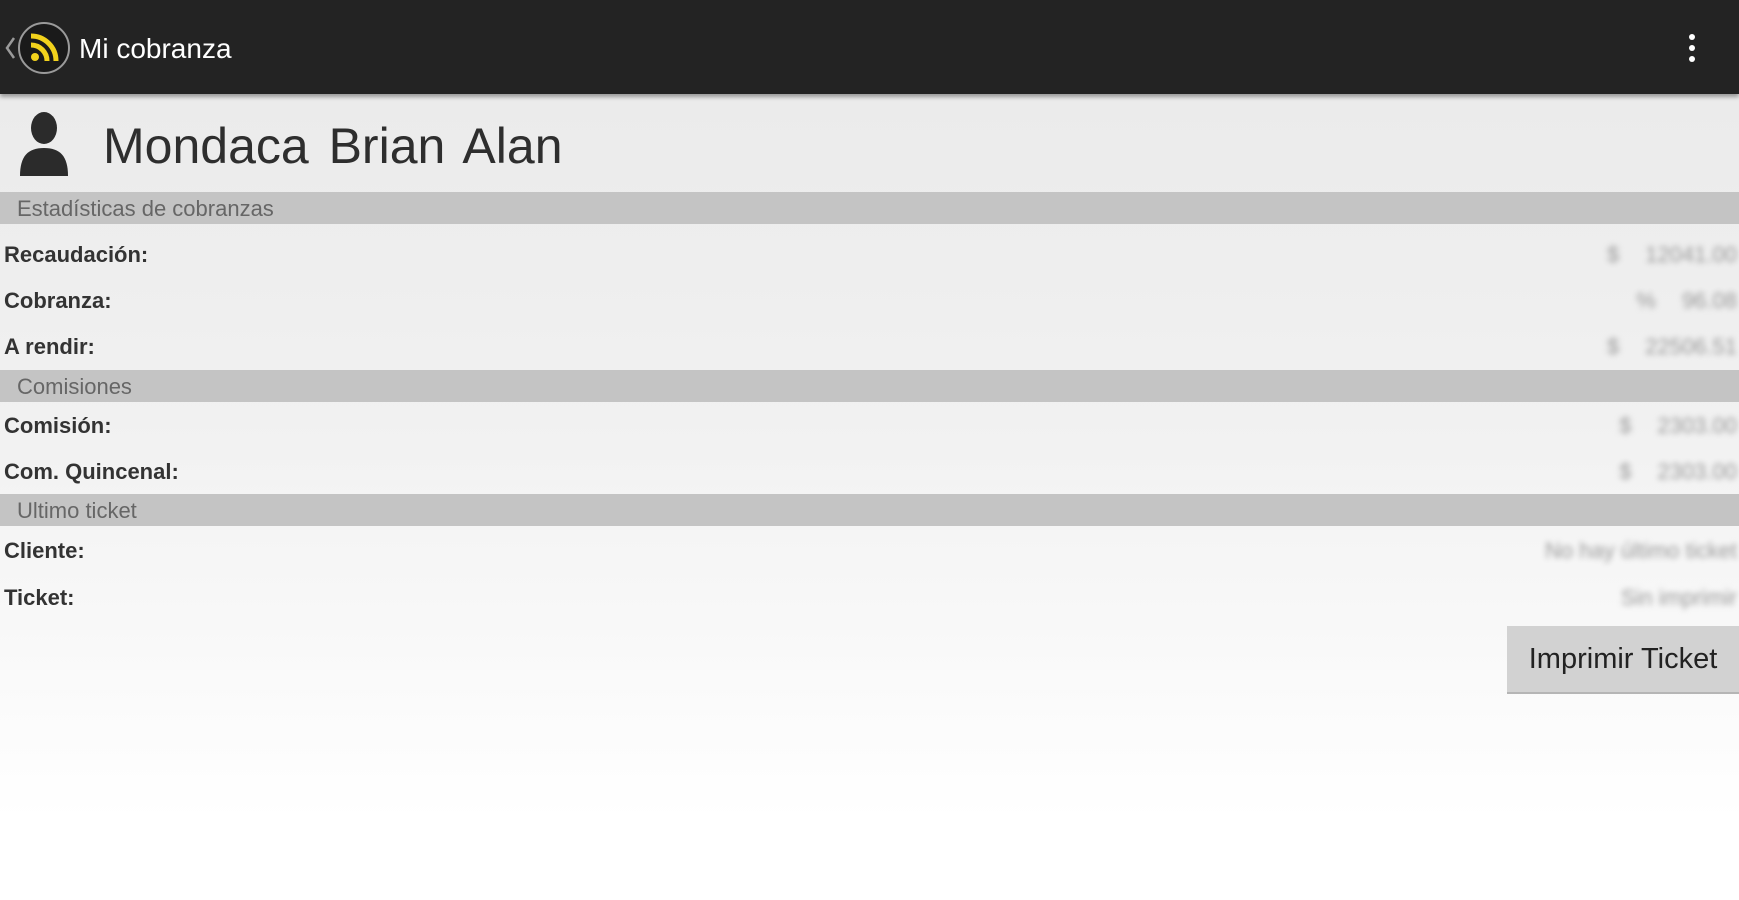 Image resolution: width=1739 pixels, height=900 pixels. Describe the element at coordinates (76, 254) in the screenshot. I see `row-label: Recaudación:` at that location.